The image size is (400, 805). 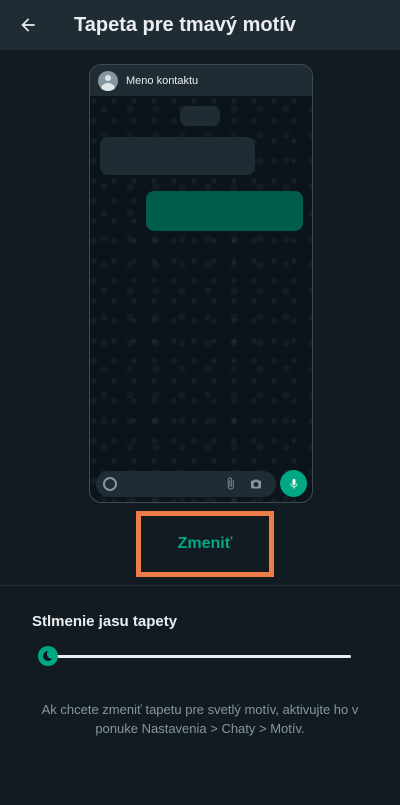 I want to click on preview-chat-header: Meno kontaktu, so click(x=201, y=80).